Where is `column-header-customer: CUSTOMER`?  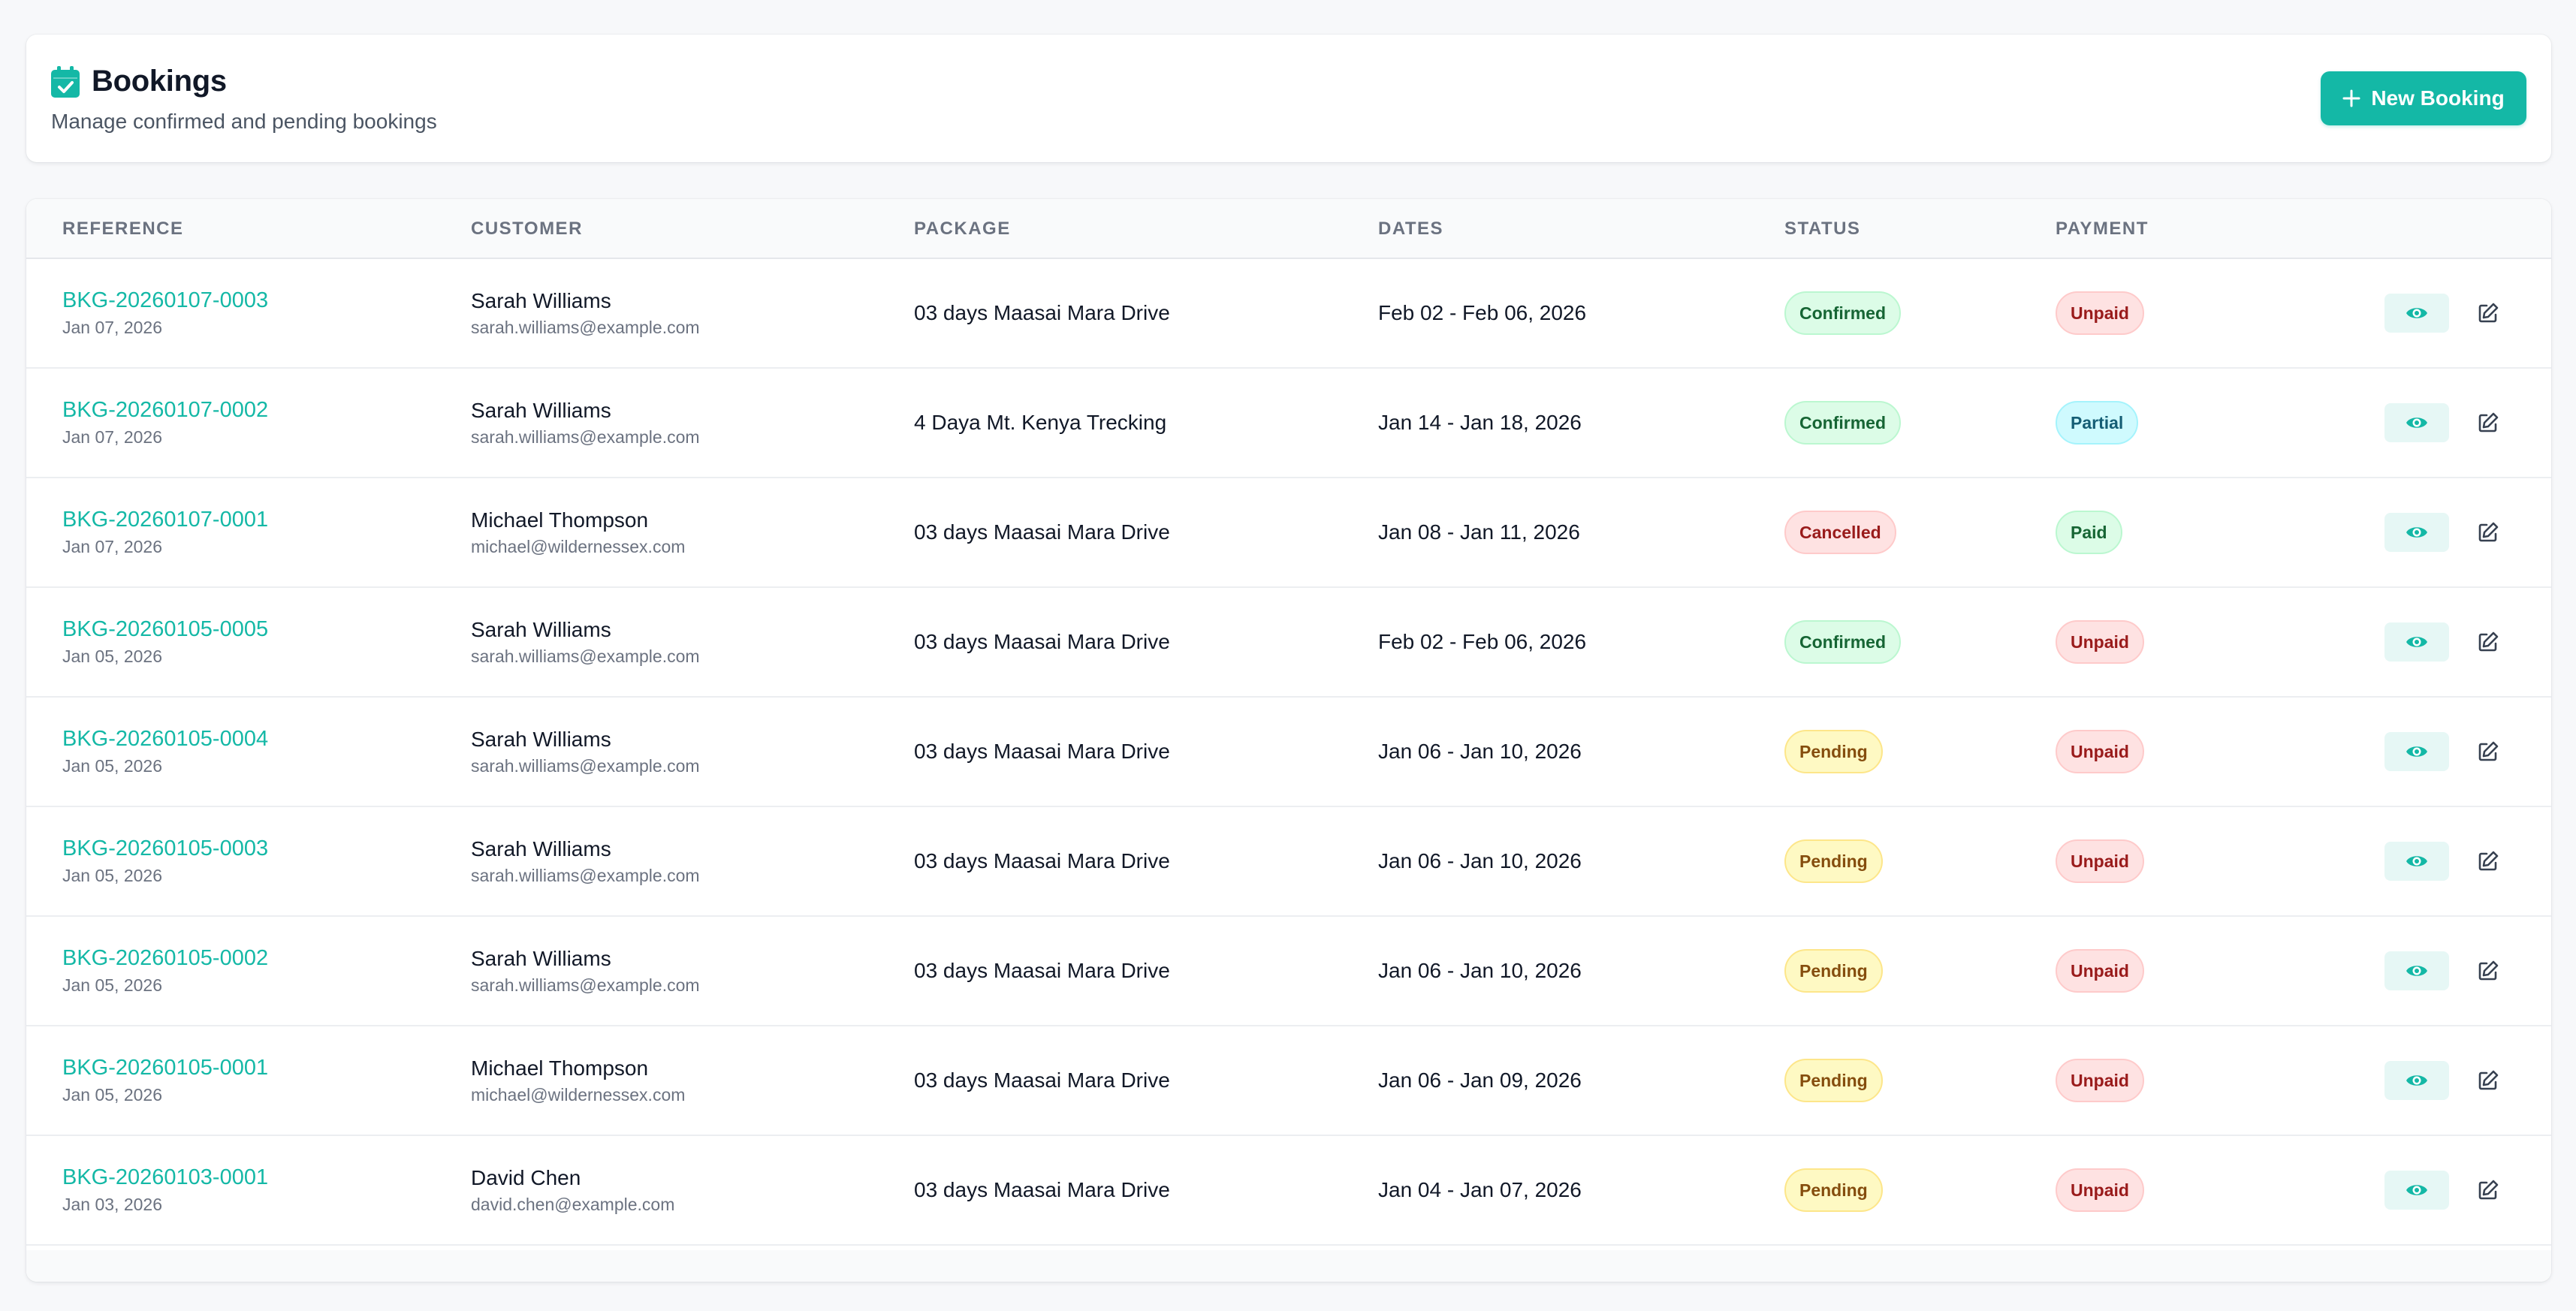
column-header-customer: CUSTOMER is located at coordinates (527, 229).